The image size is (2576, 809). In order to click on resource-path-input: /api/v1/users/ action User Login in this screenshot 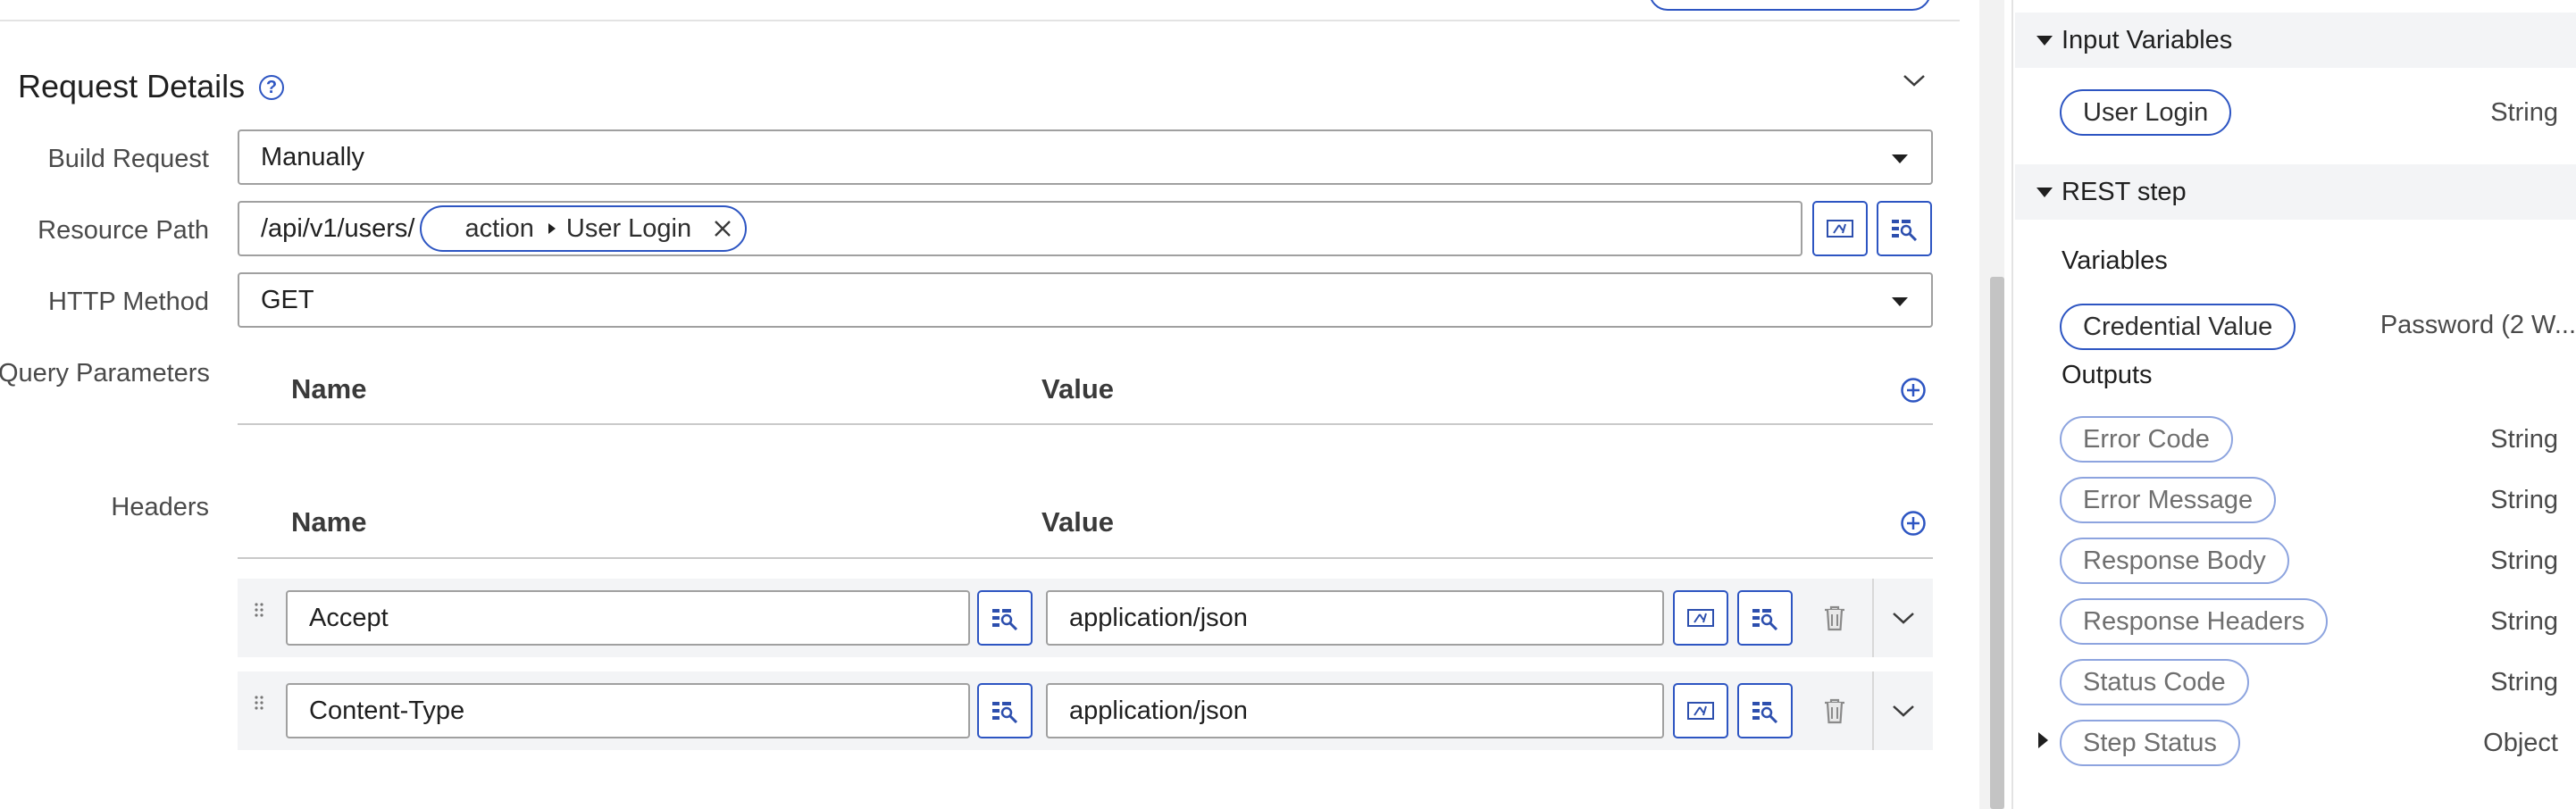, I will do `click(1020, 228)`.